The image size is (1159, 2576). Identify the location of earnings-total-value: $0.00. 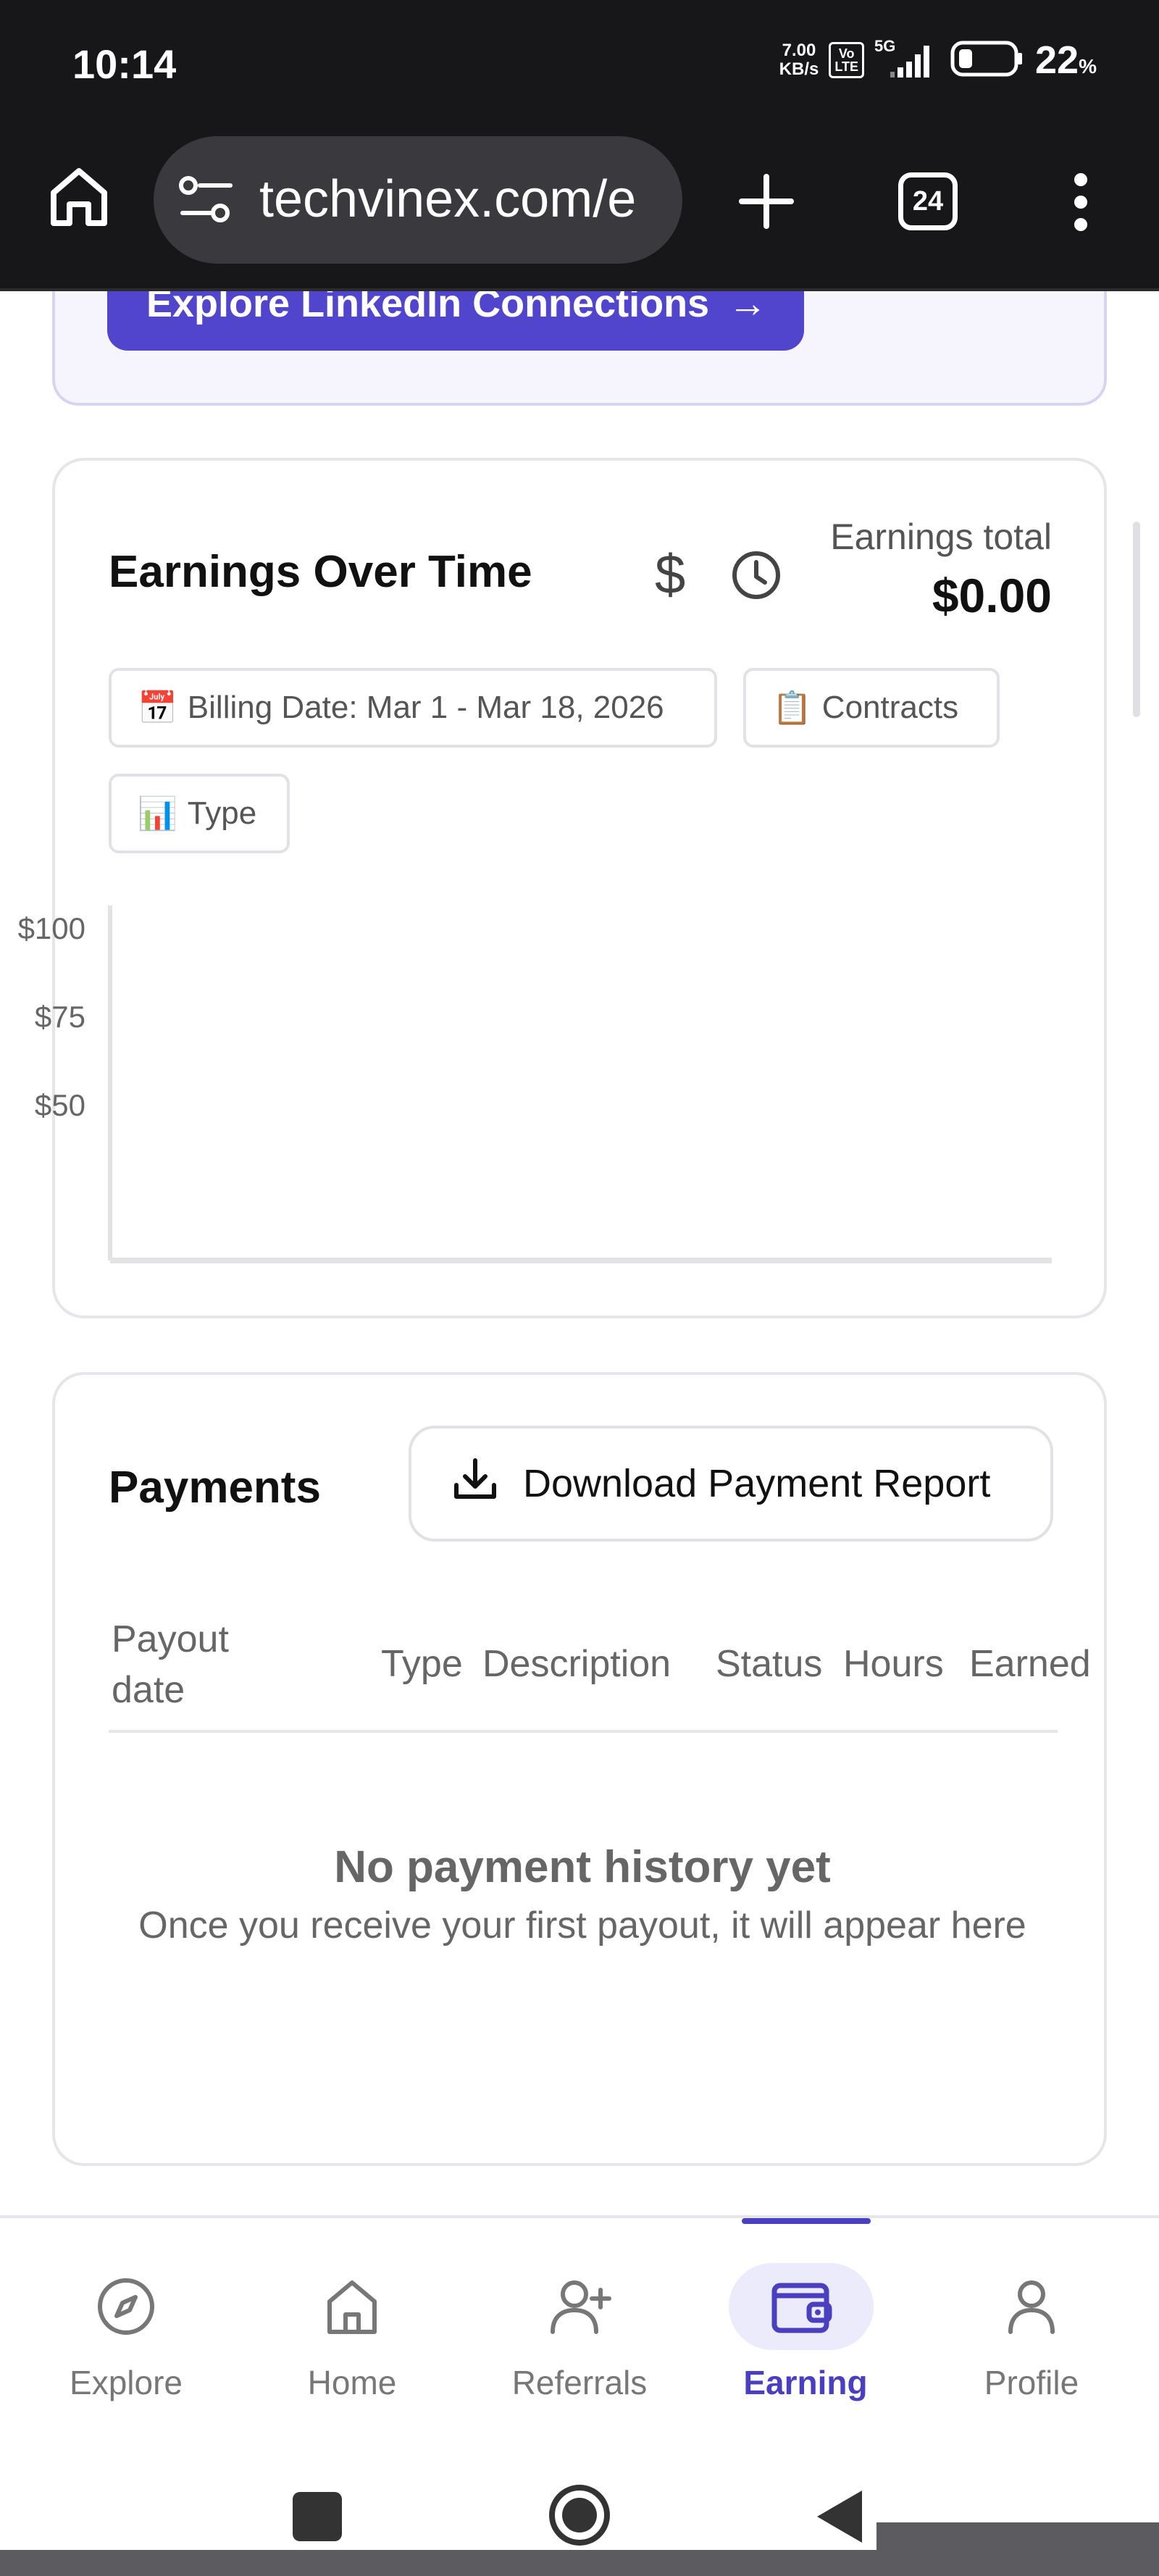
(992, 595).